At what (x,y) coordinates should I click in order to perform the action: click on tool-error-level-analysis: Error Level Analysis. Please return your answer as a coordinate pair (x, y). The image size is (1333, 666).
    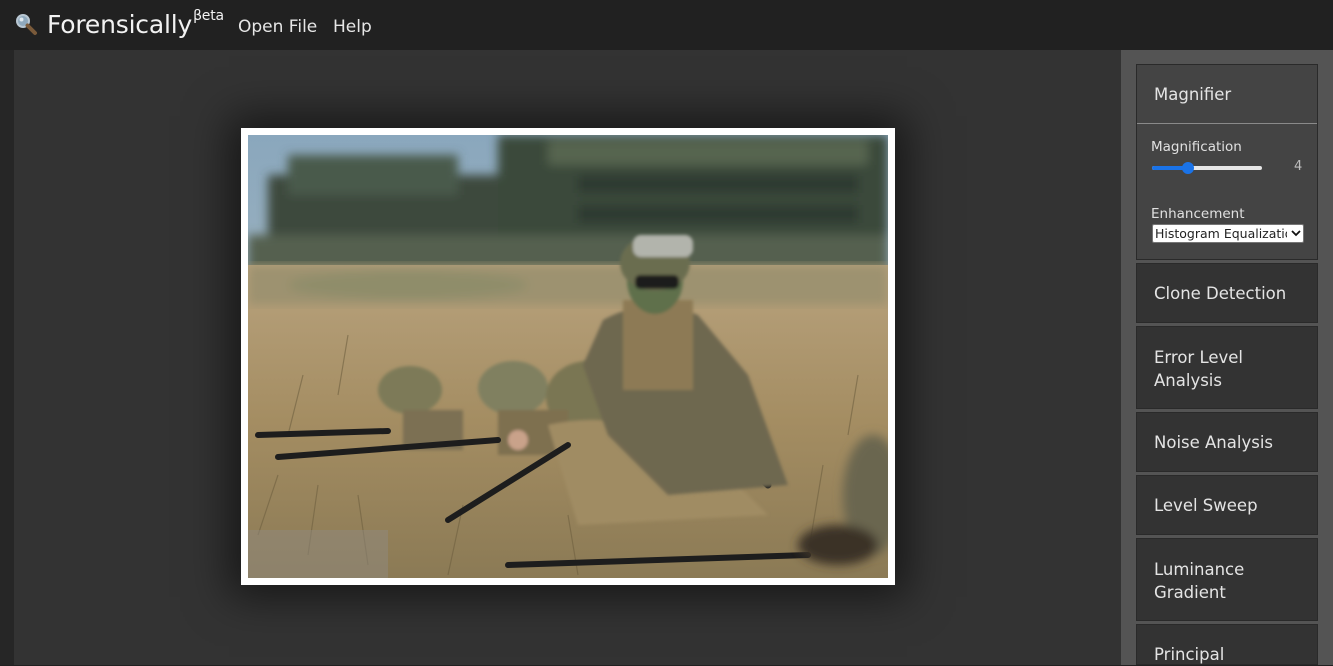
    Looking at the image, I should click on (1227, 367).